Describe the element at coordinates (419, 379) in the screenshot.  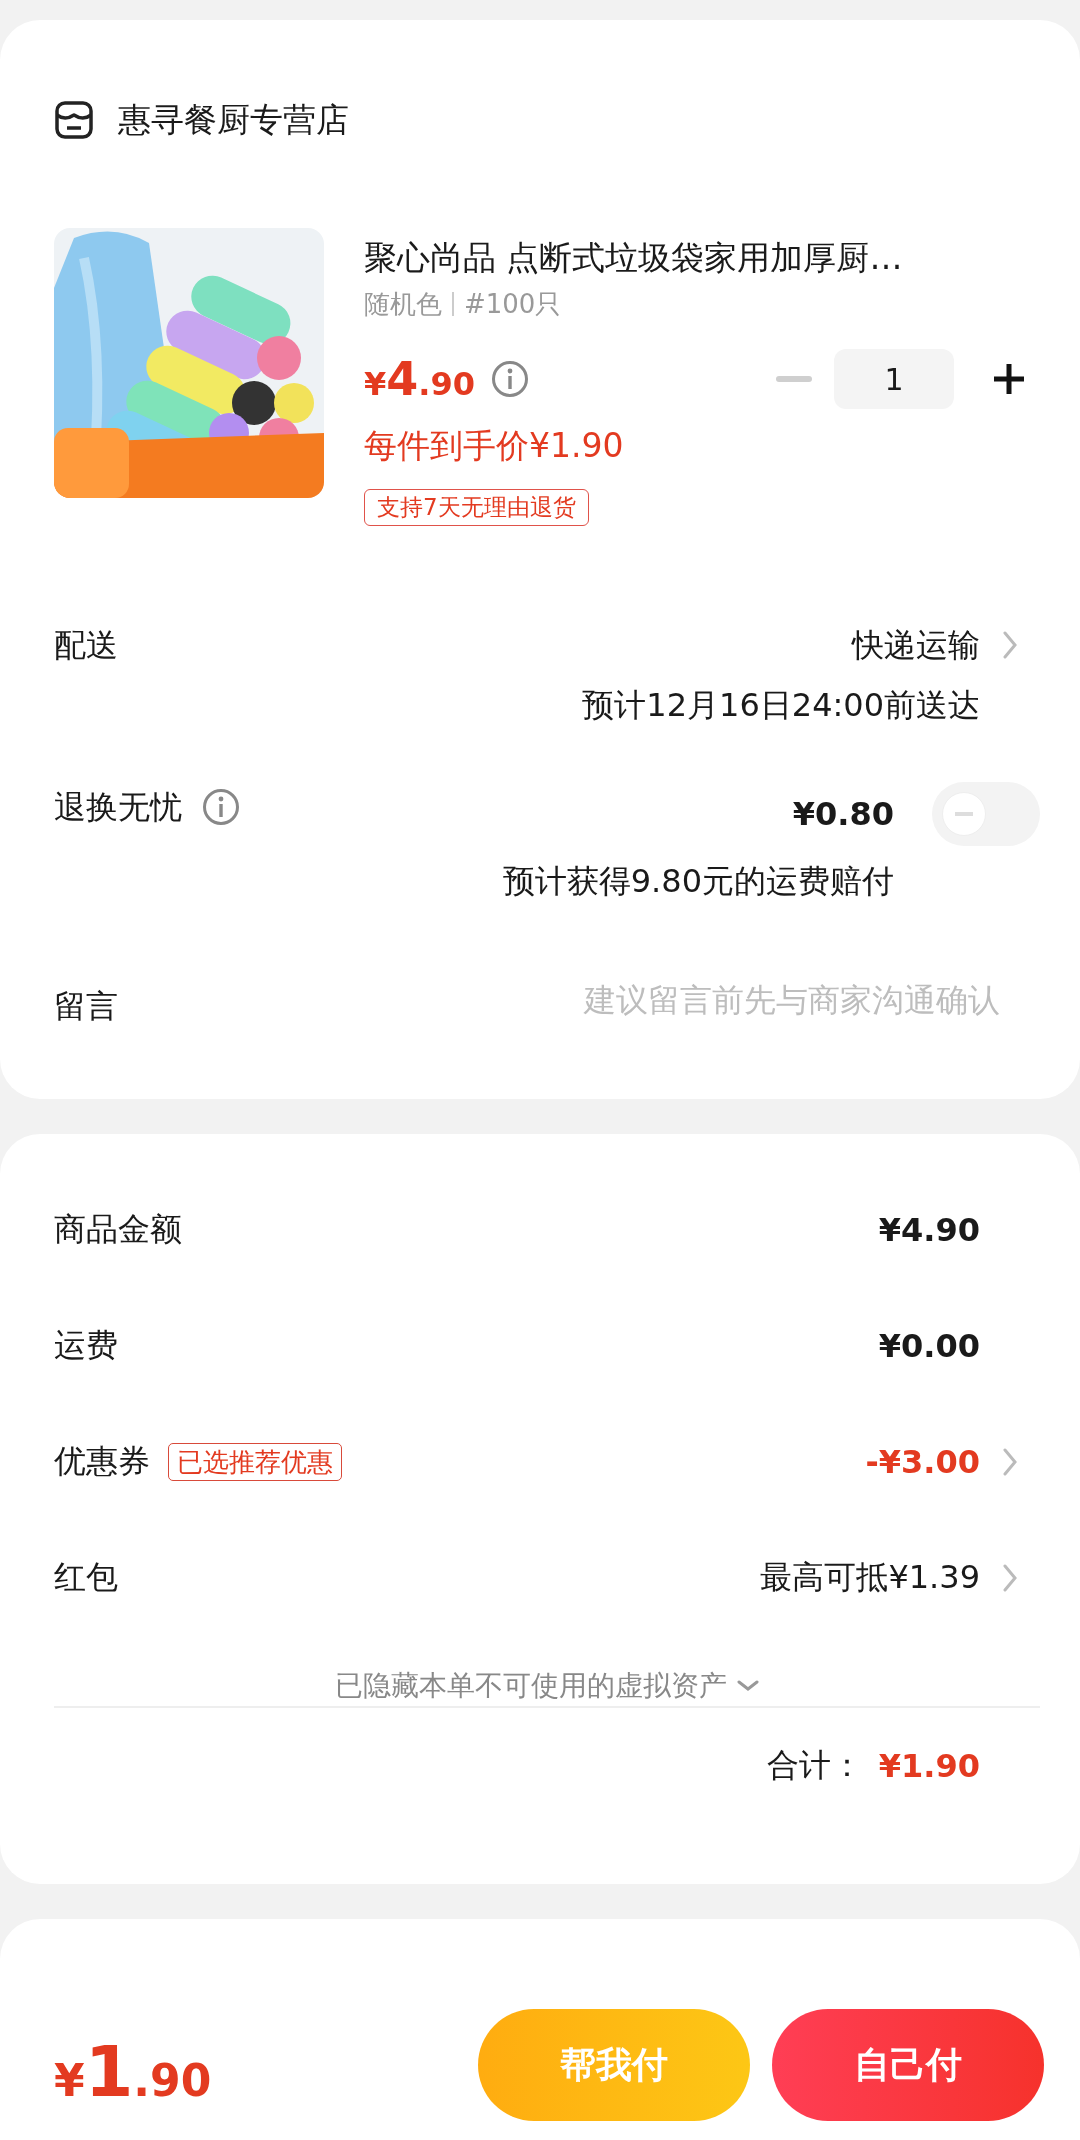
I see `product-price: ¥4.90` at that location.